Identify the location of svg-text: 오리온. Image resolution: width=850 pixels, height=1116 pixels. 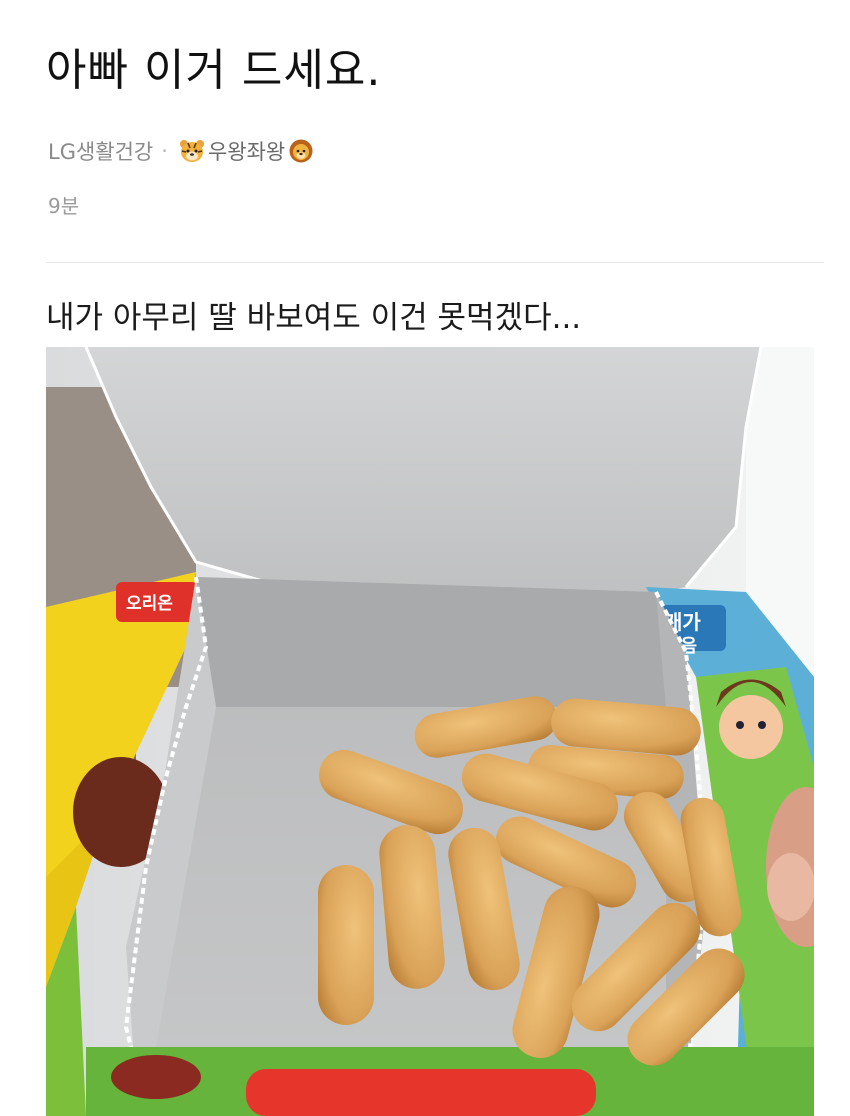
(149, 604).